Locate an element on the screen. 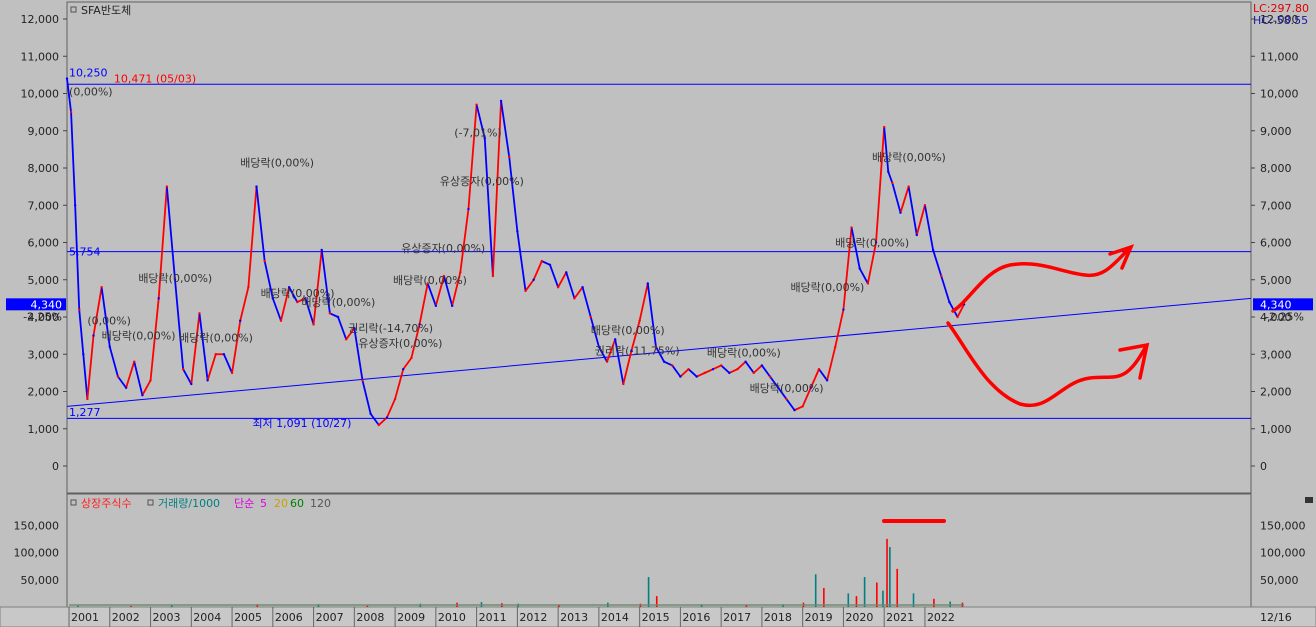 The height and width of the screenshot is (627, 1316). x-tick-year: 2009 is located at coordinates (411, 617).